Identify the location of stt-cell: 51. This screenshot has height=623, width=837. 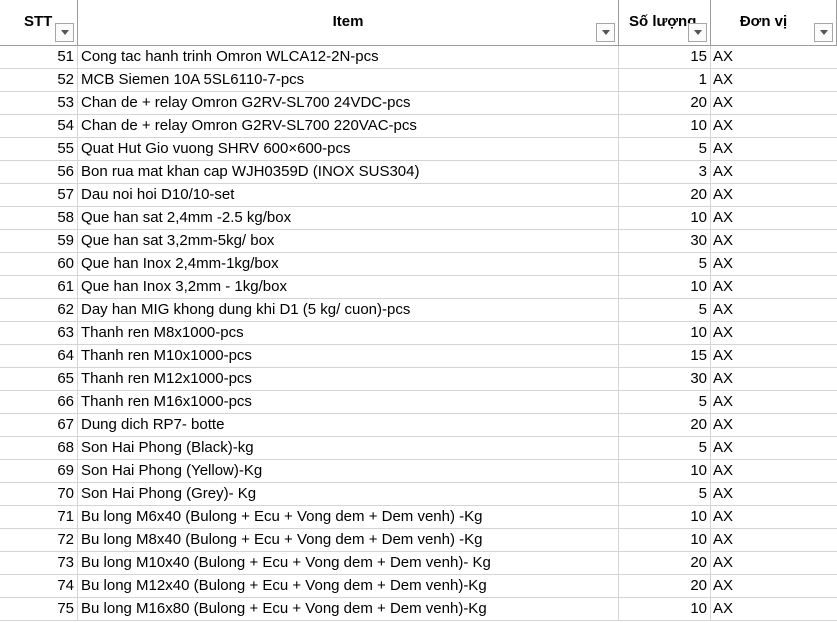
(39, 57).